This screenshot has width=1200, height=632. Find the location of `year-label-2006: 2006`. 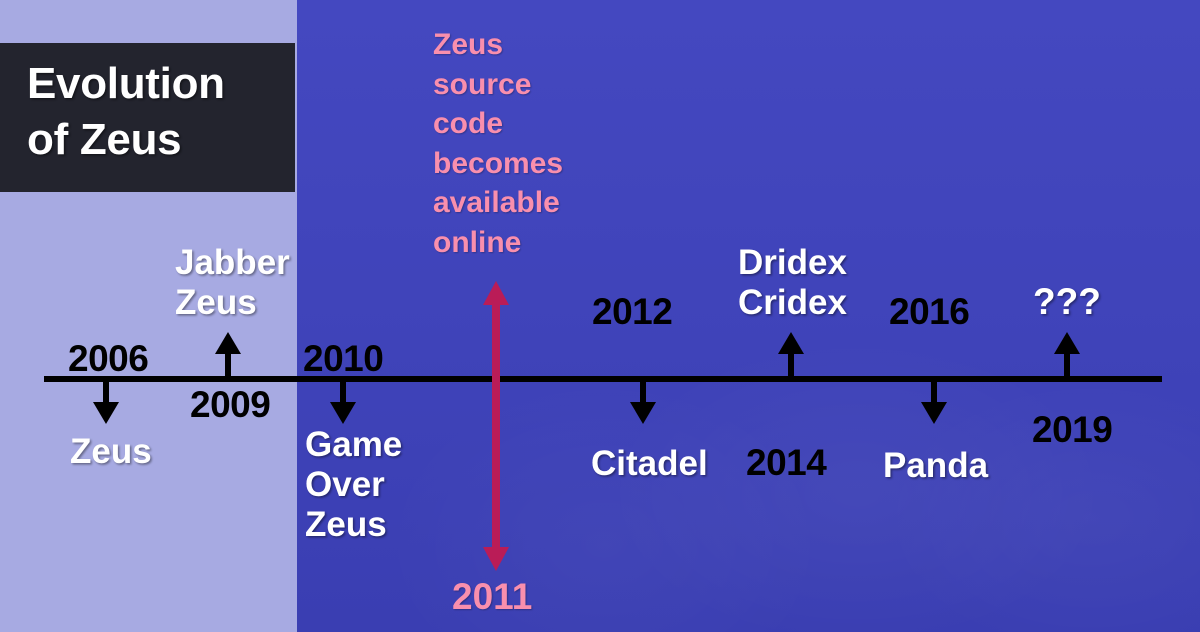

year-label-2006: 2006 is located at coordinates (108, 358).